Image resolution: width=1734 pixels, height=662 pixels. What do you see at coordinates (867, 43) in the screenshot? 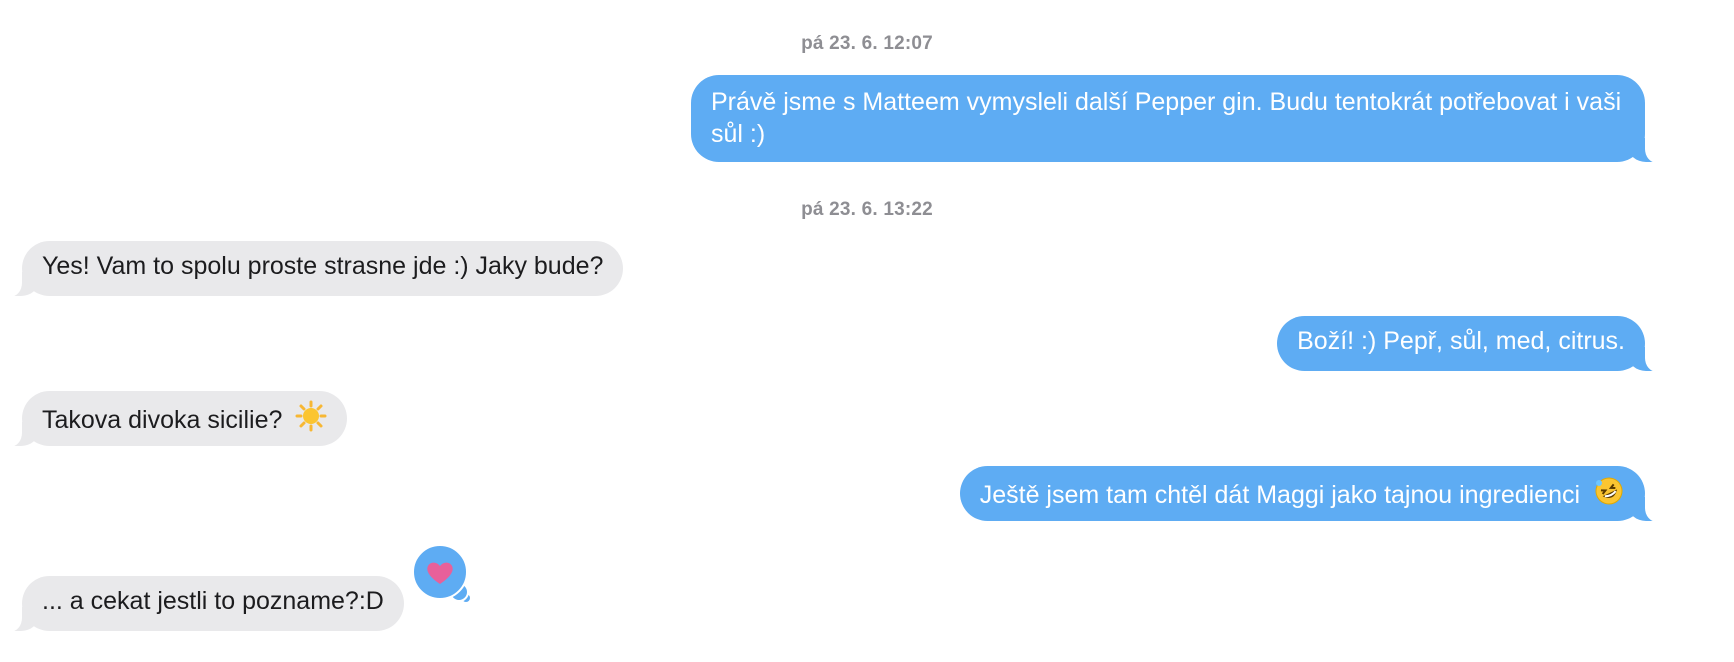
I see `timestamp: pá 23. 6. 12:07` at bounding box center [867, 43].